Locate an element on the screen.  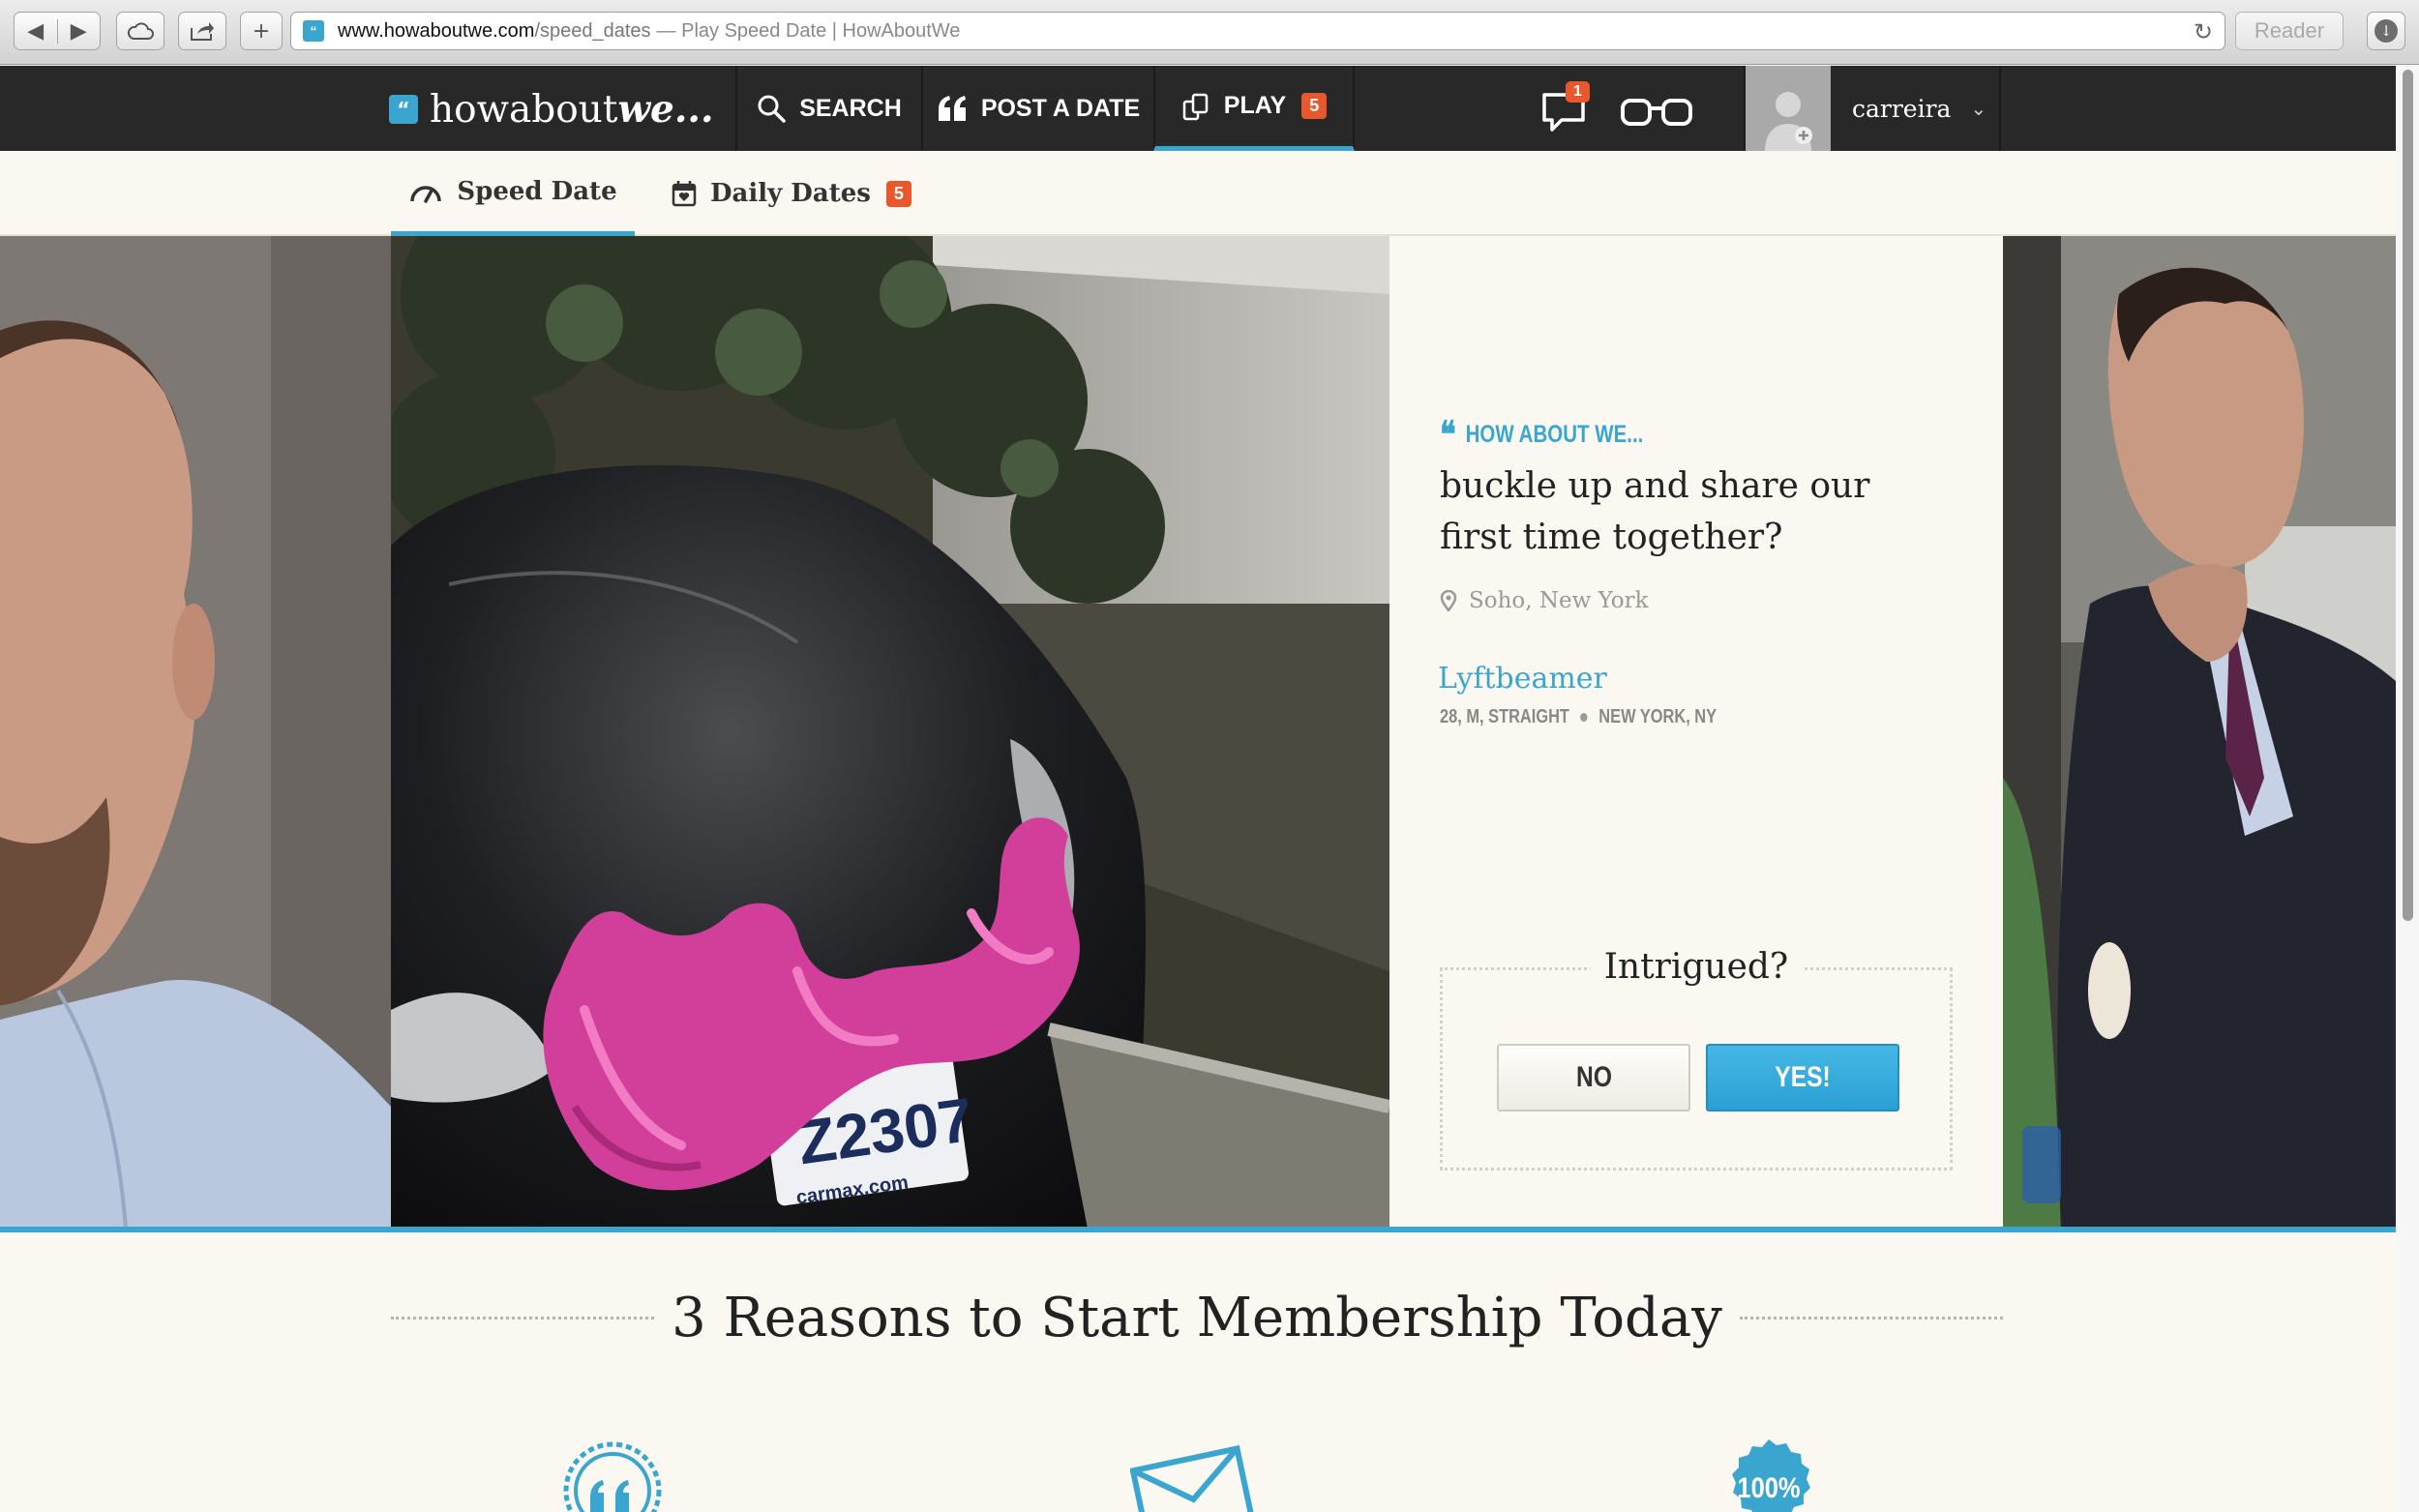
nav-play-label: PLAY is located at coordinates (1255, 106).